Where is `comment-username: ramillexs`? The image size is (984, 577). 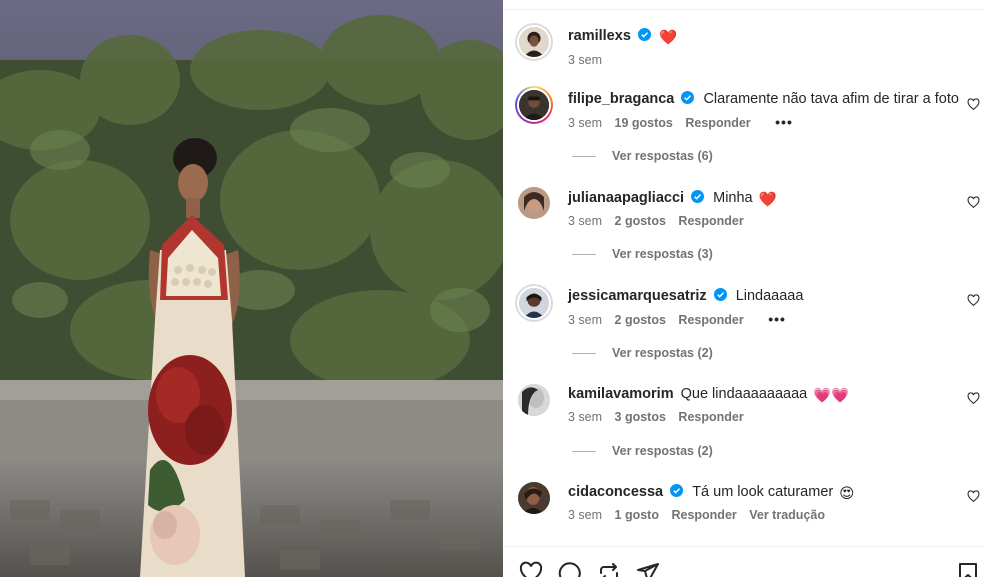
comment-username: ramillexs is located at coordinates (599, 36).